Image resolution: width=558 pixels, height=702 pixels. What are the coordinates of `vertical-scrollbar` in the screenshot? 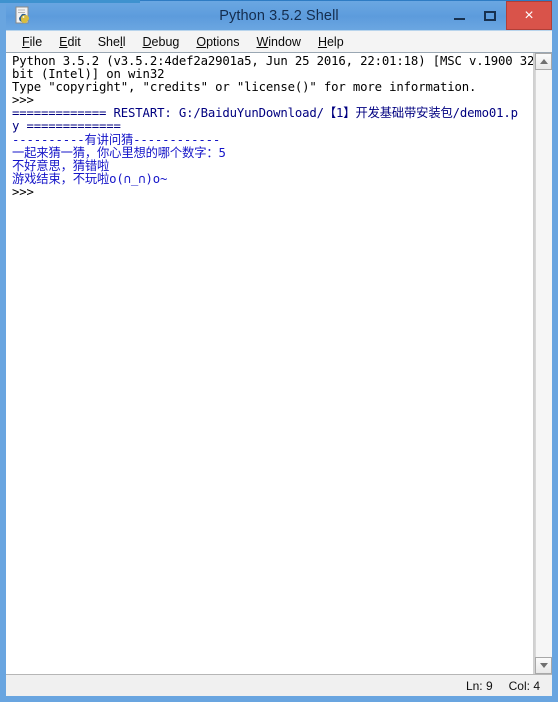 It's located at (543, 363).